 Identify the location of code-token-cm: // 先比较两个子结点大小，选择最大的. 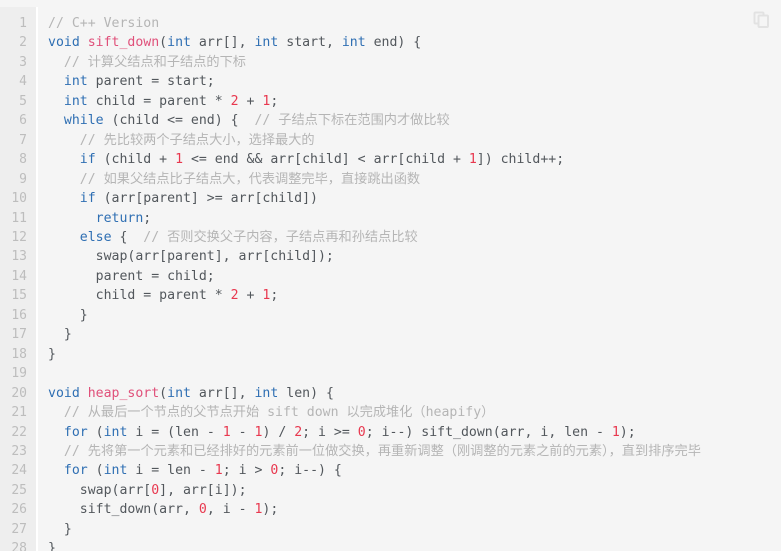
(181, 140).